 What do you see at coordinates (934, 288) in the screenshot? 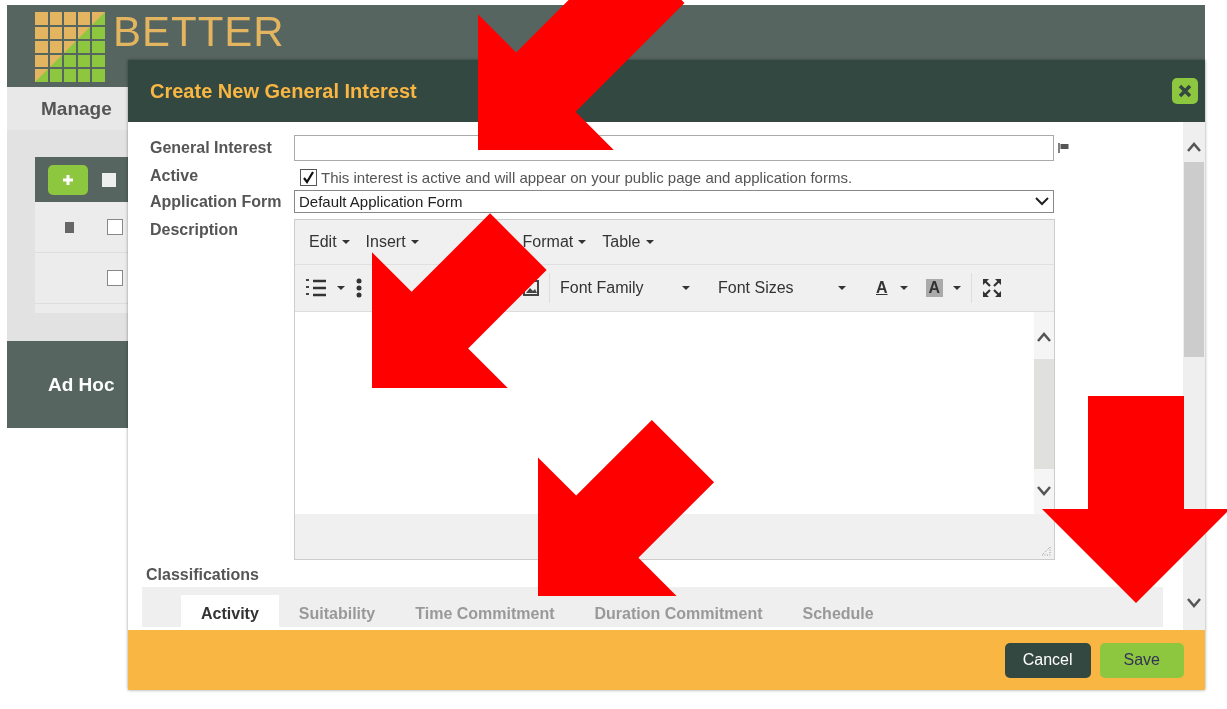
I see `background-color-button: A` at bounding box center [934, 288].